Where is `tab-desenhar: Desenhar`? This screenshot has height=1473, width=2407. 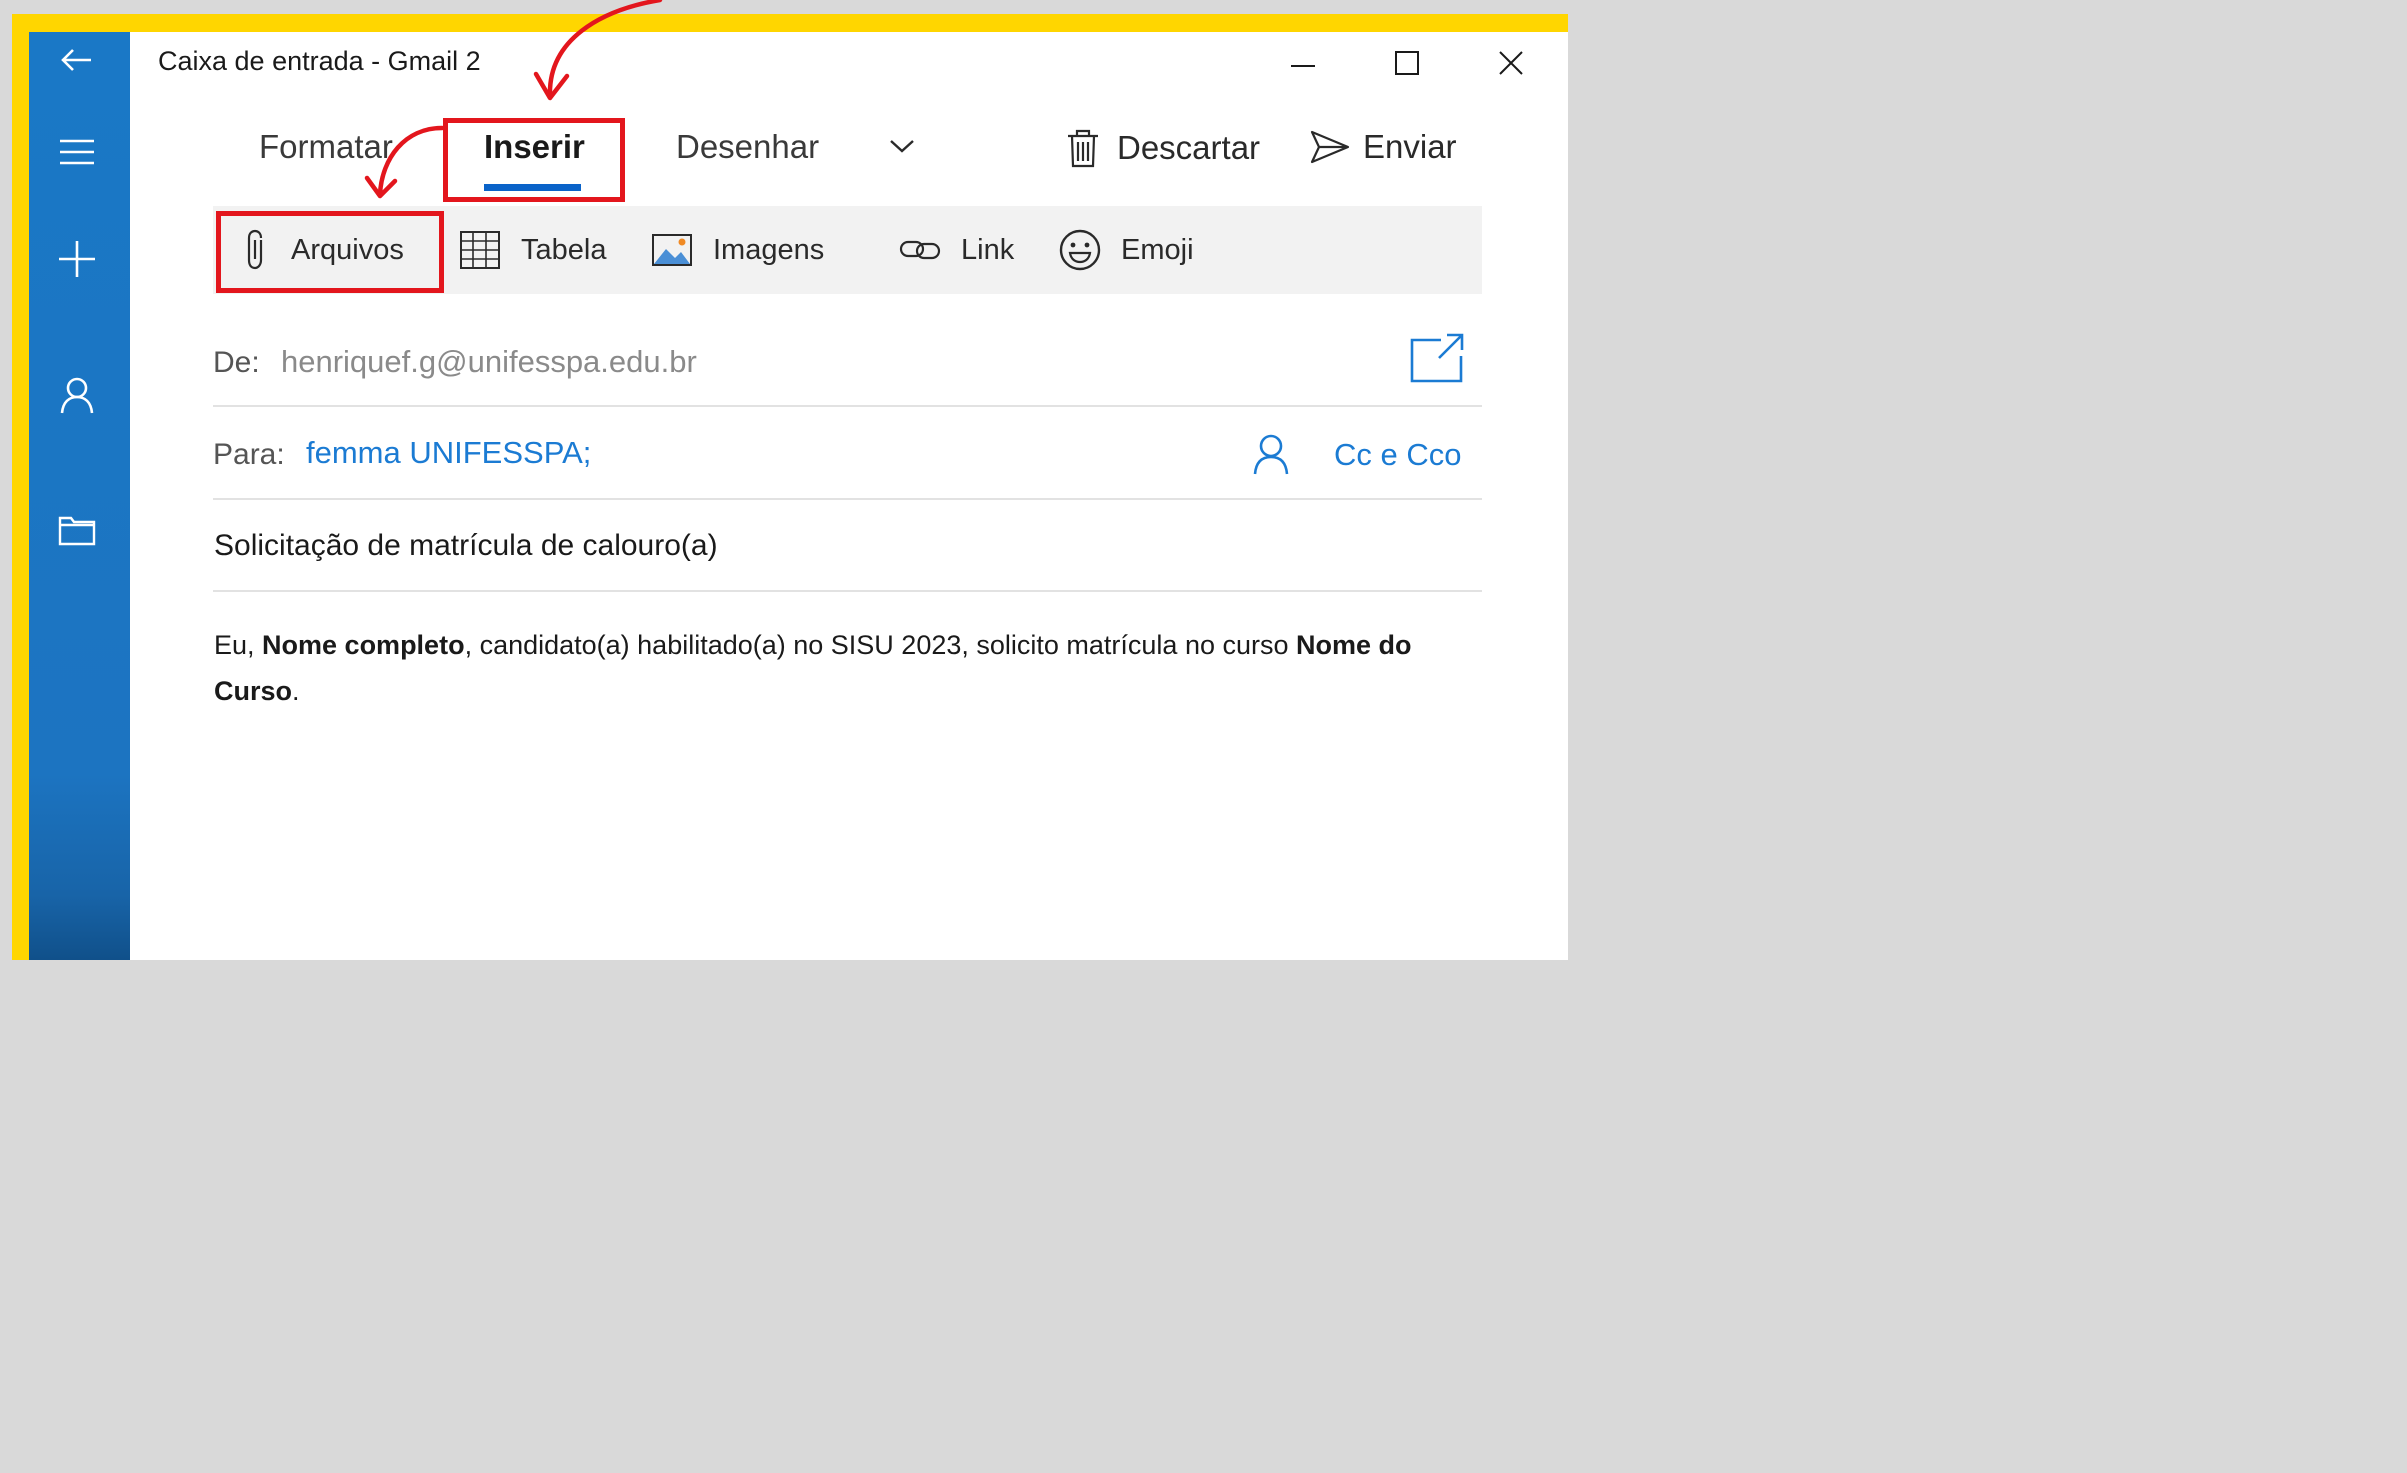
tab-desenhar: Desenhar is located at coordinates (747, 147).